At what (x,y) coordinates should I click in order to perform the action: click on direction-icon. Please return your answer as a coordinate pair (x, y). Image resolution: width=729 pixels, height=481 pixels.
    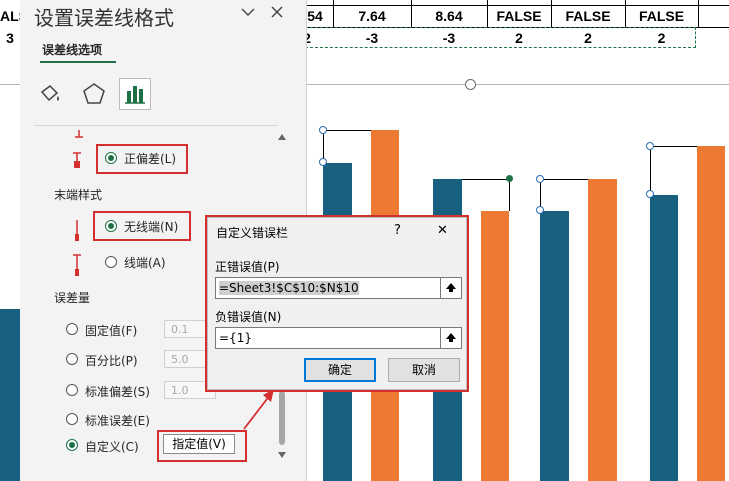
    Looking at the image, I should click on (79, 132).